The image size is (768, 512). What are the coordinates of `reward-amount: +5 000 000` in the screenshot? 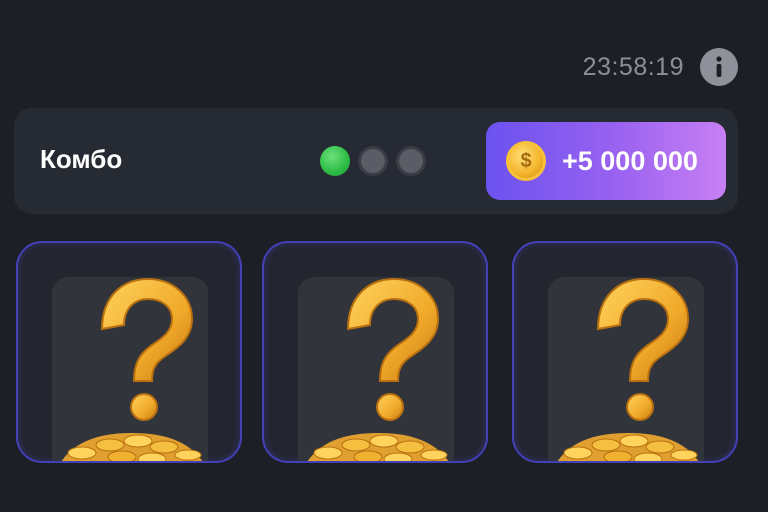 It's located at (630, 160).